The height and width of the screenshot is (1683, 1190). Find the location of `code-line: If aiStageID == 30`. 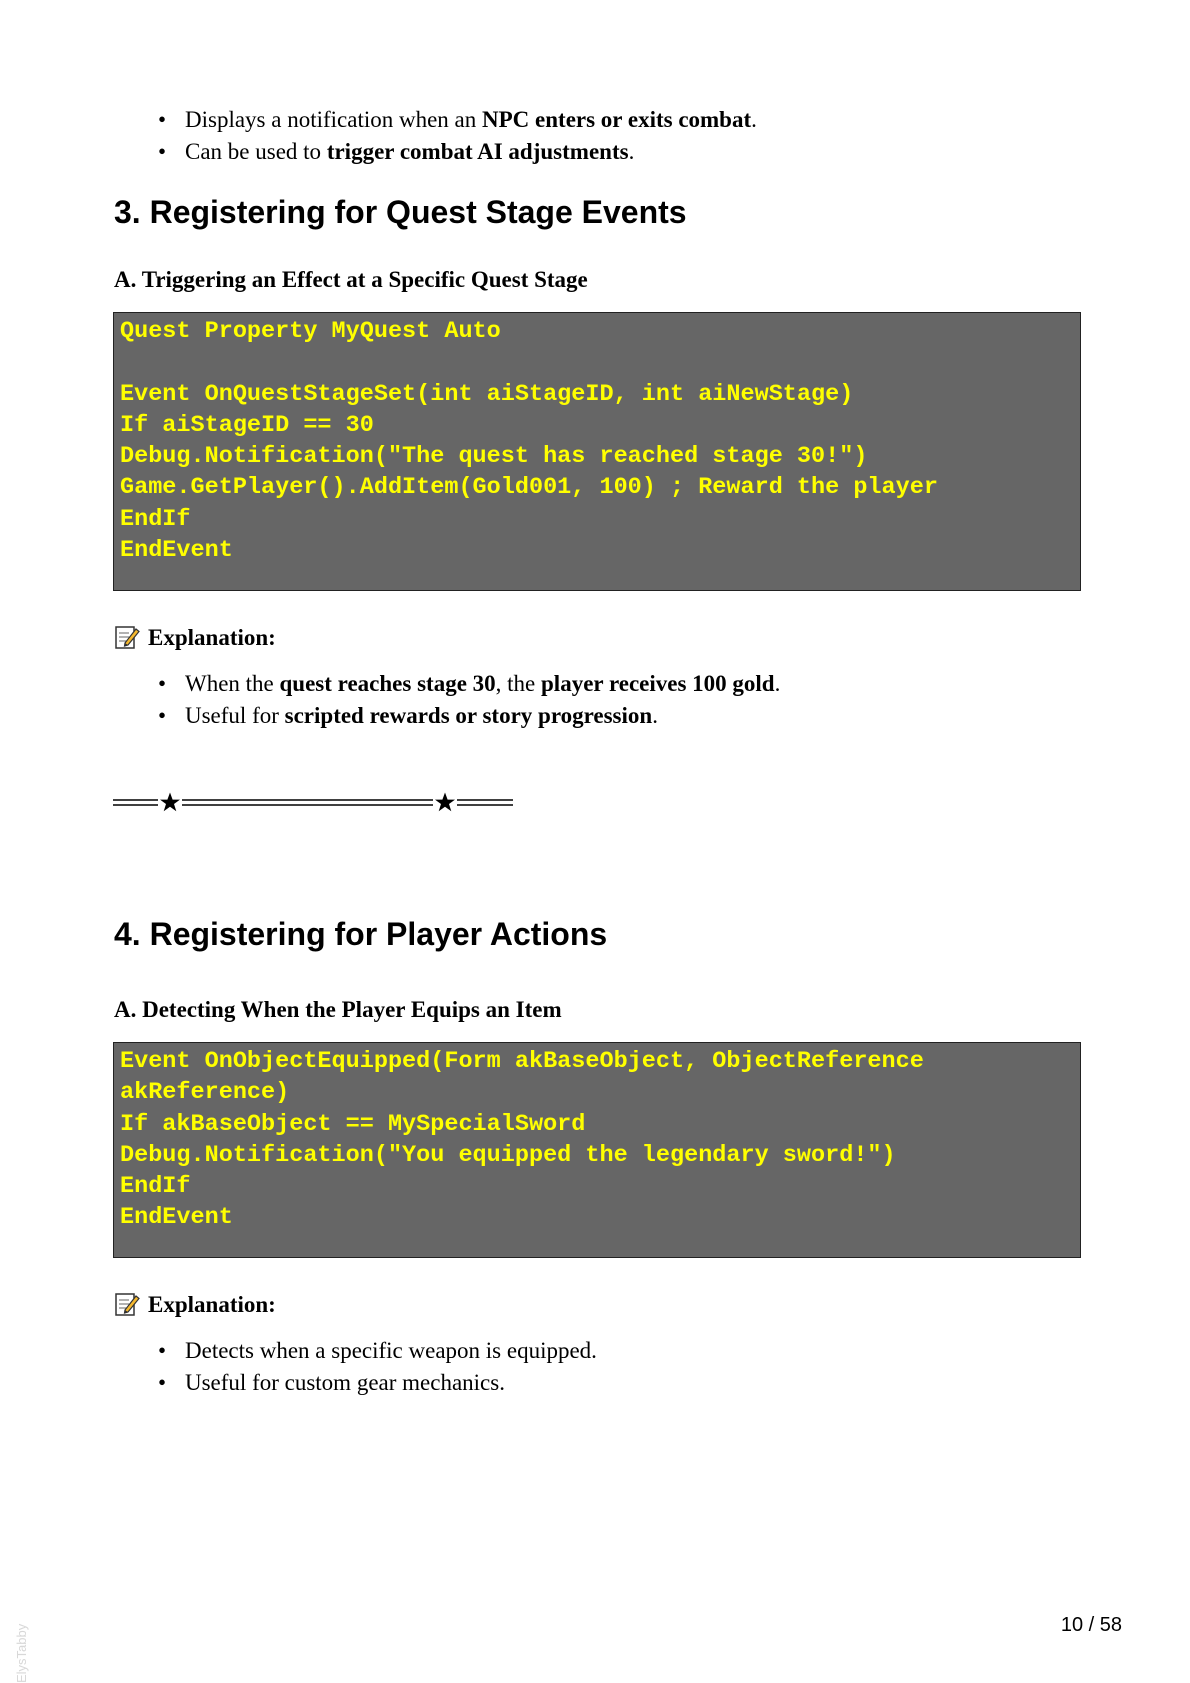

code-line: If aiStageID == 30 is located at coordinates (247, 425).